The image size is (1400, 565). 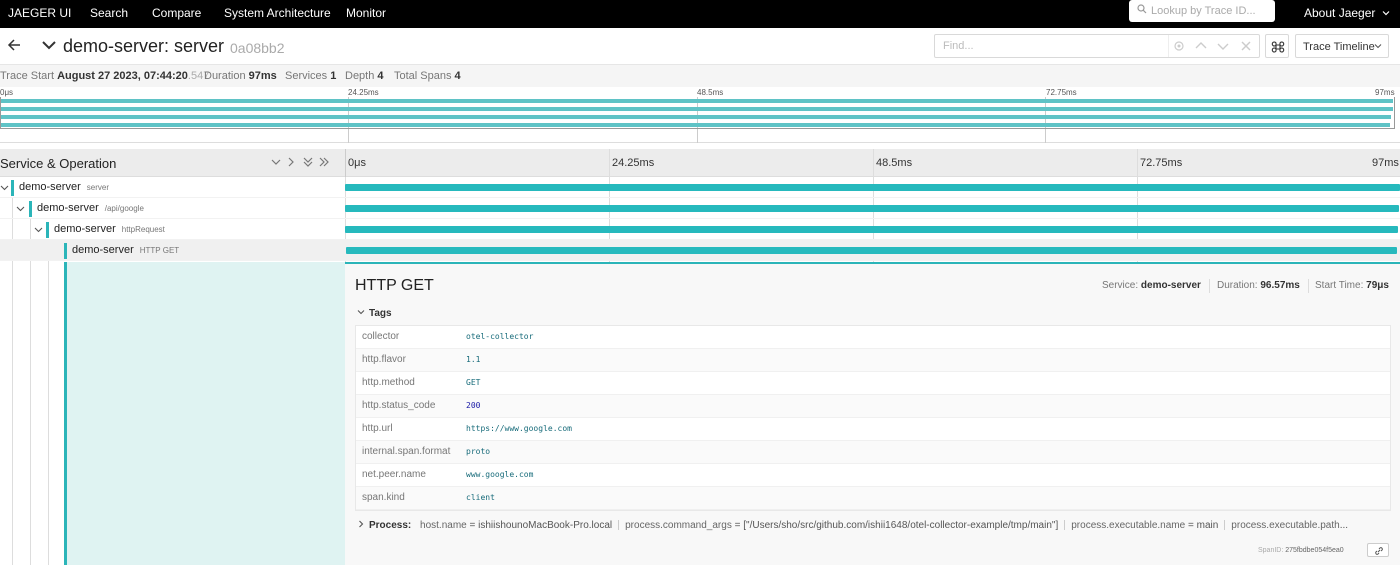 I want to click on keyboard-shortcuts-button, so click(x=1277, y=46).